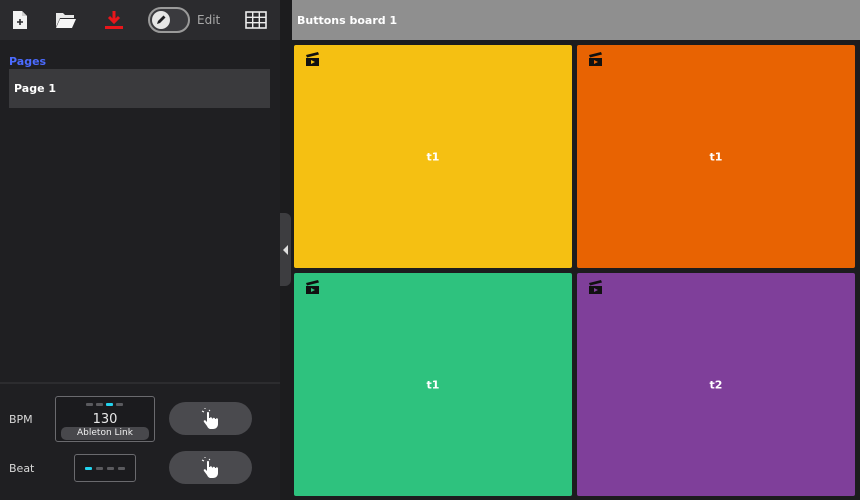 The image size is (860, 500). Describe the element at coordinates (140, 383) in the screenshot. I see `panel-divider` at that location.